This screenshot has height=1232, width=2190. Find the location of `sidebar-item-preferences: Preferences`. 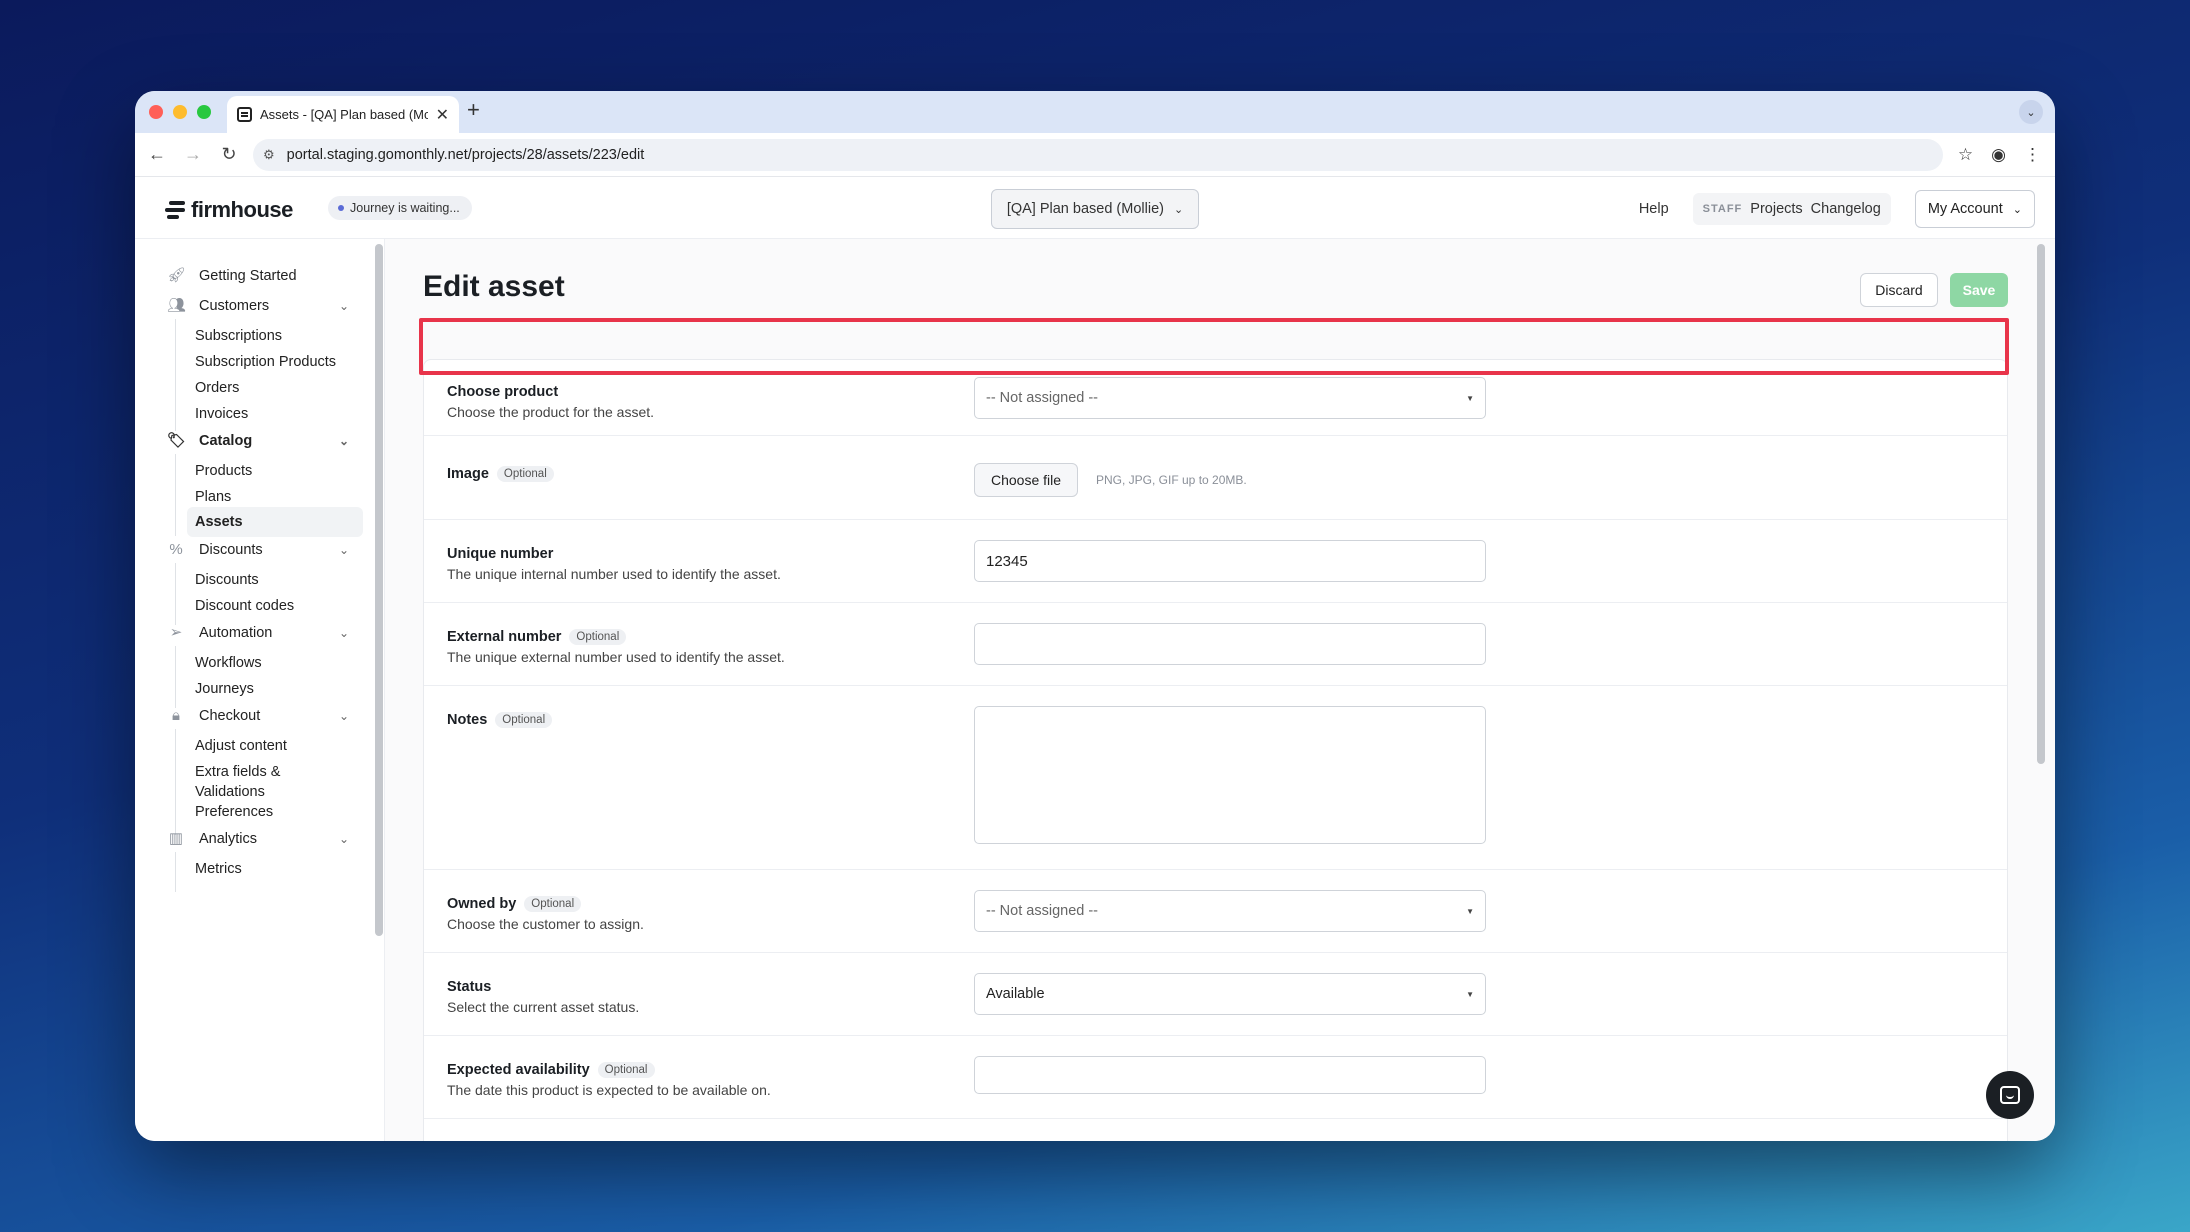

sidebar-item-preferences: Preferences is located at coordinates (234, 812).